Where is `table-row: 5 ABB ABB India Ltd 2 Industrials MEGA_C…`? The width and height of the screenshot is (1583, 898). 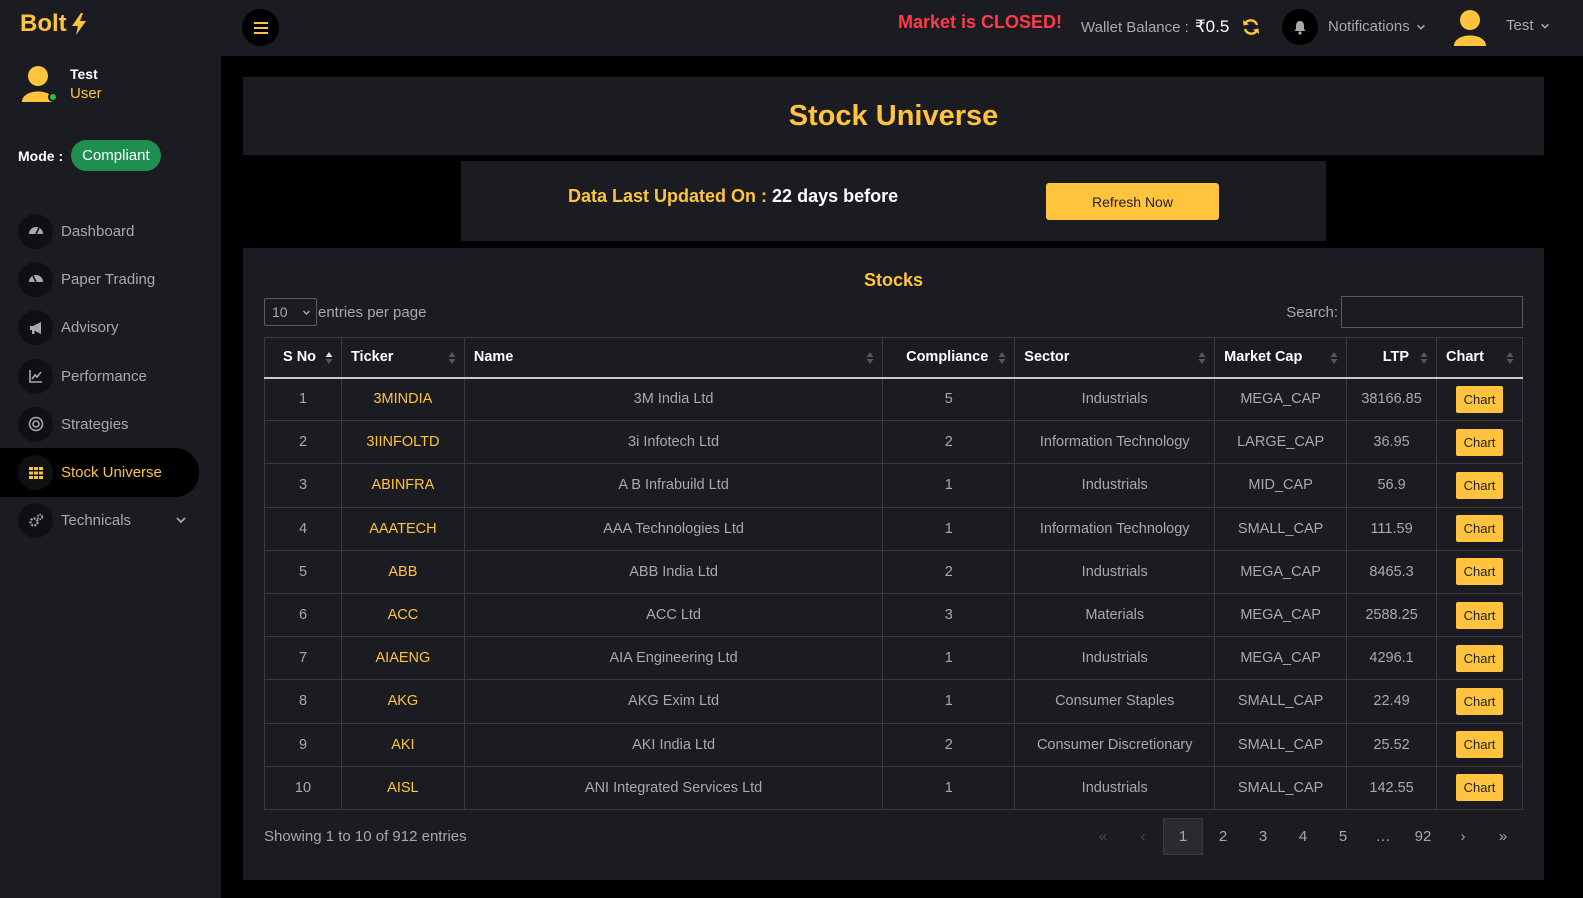 table-row: 5 ABB ABB India Ltd 2 Industrials MEGA_C… is located at coordinates (893, 572).